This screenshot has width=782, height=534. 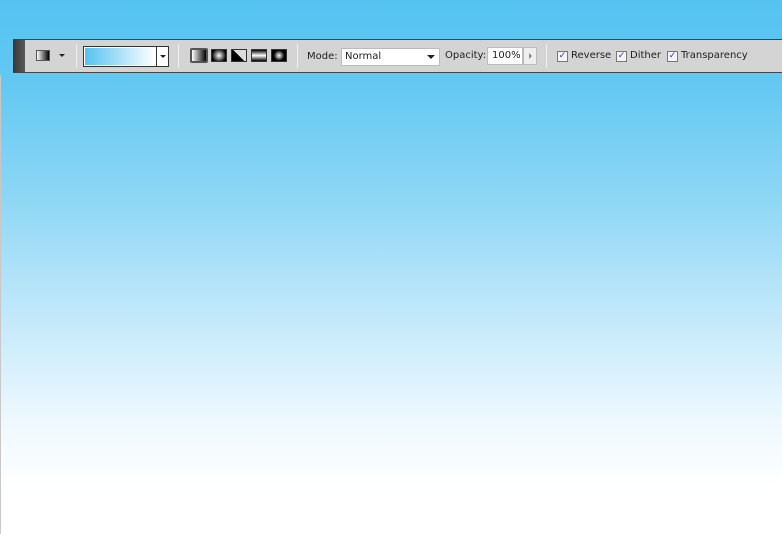 I want to click on opacity-slider-button, so click(x=530, y=56).